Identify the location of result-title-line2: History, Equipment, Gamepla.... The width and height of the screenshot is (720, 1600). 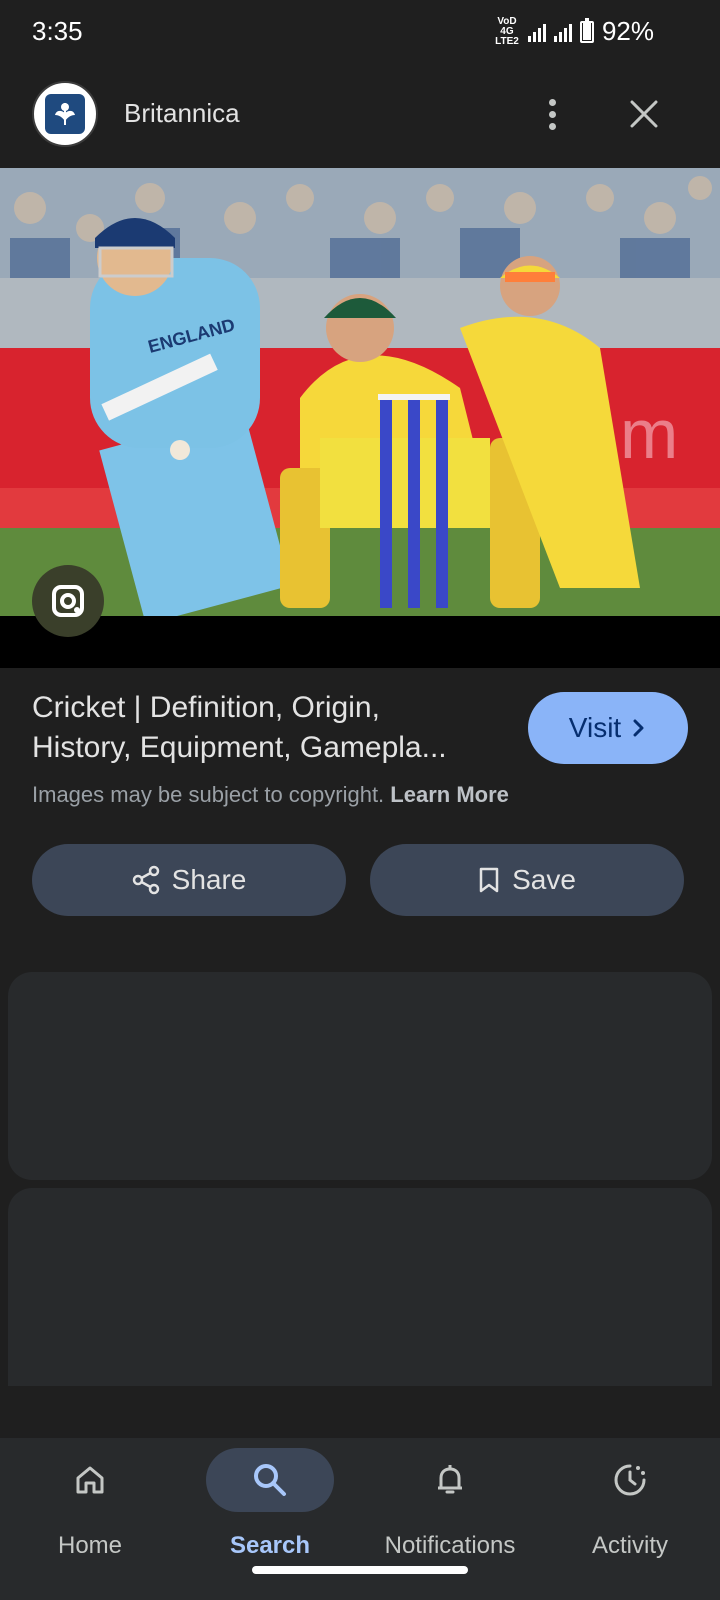
(239, 747).